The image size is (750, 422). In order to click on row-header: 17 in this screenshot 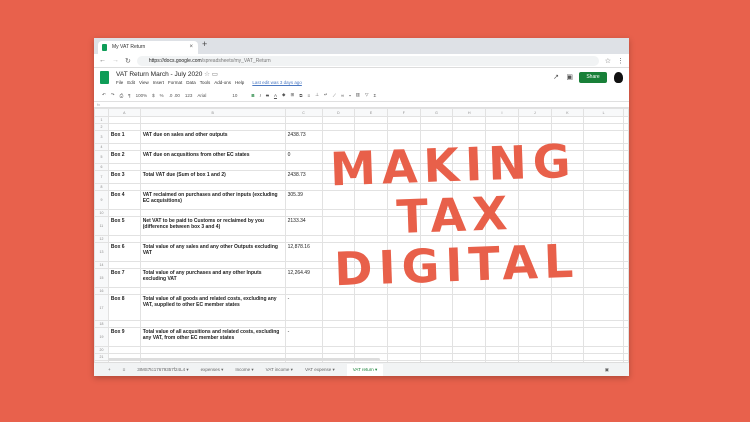, I will do `click(101, 307)`.